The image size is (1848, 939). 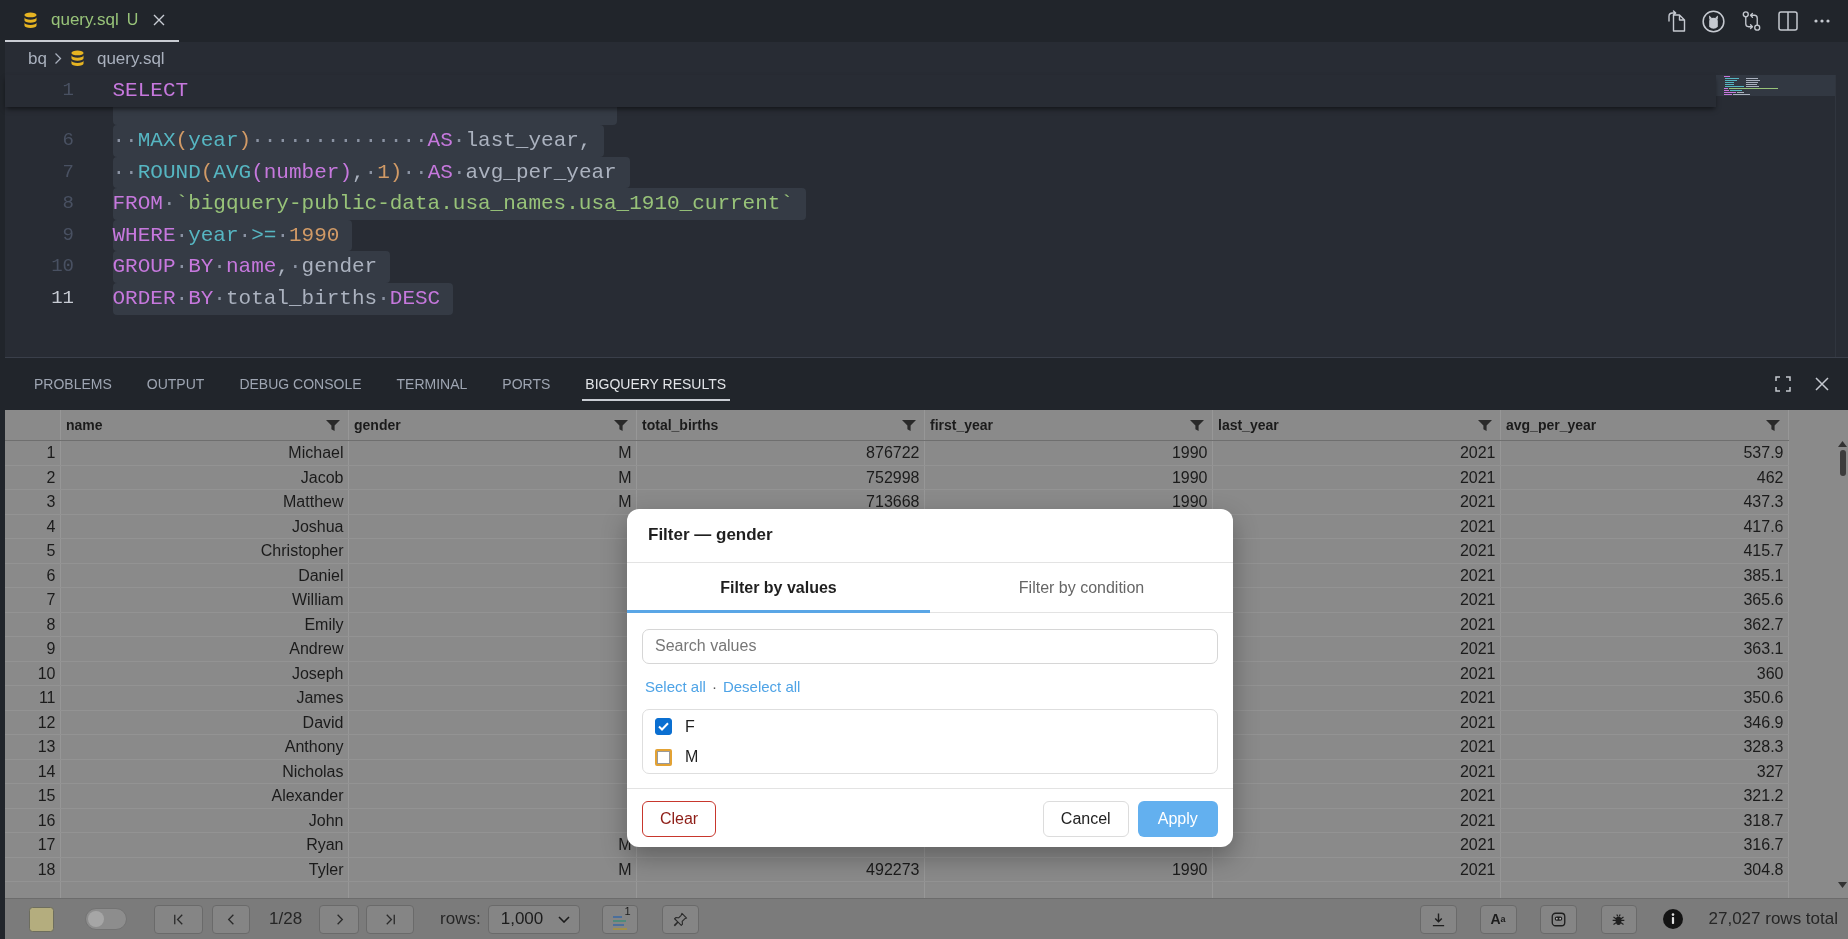 I want to click on rows-select: 1,000, so click(x=533, y=919).